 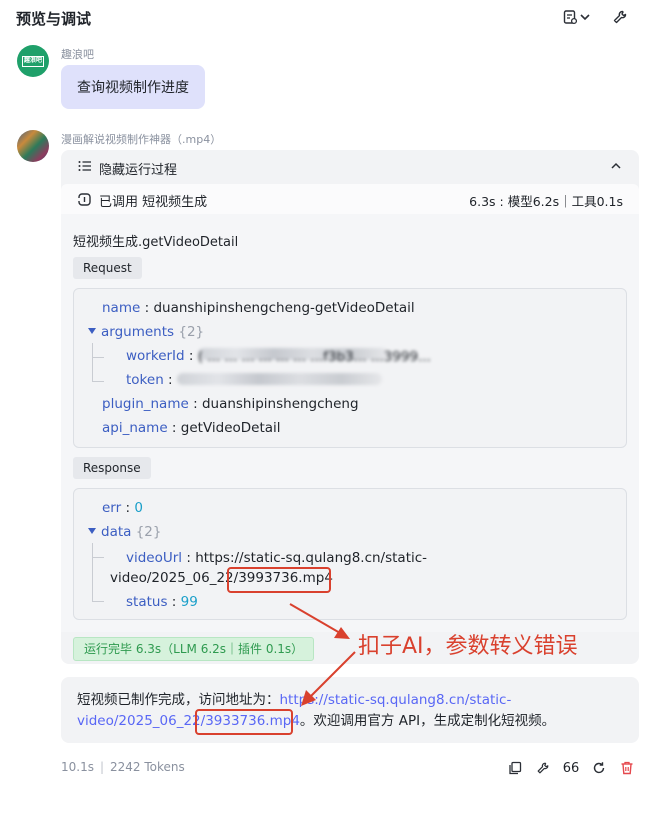 I want to click on annotation-arrows, so click(x=322, y=654).